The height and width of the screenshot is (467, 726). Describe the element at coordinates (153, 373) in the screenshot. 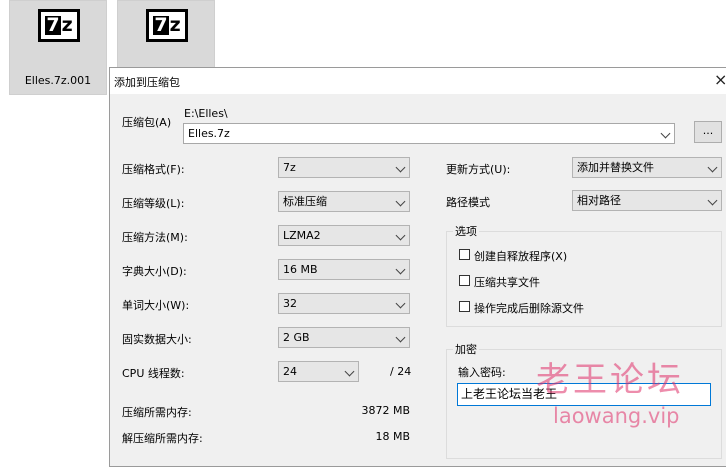

I see `threads-label: CPU 线程数:` at that location.